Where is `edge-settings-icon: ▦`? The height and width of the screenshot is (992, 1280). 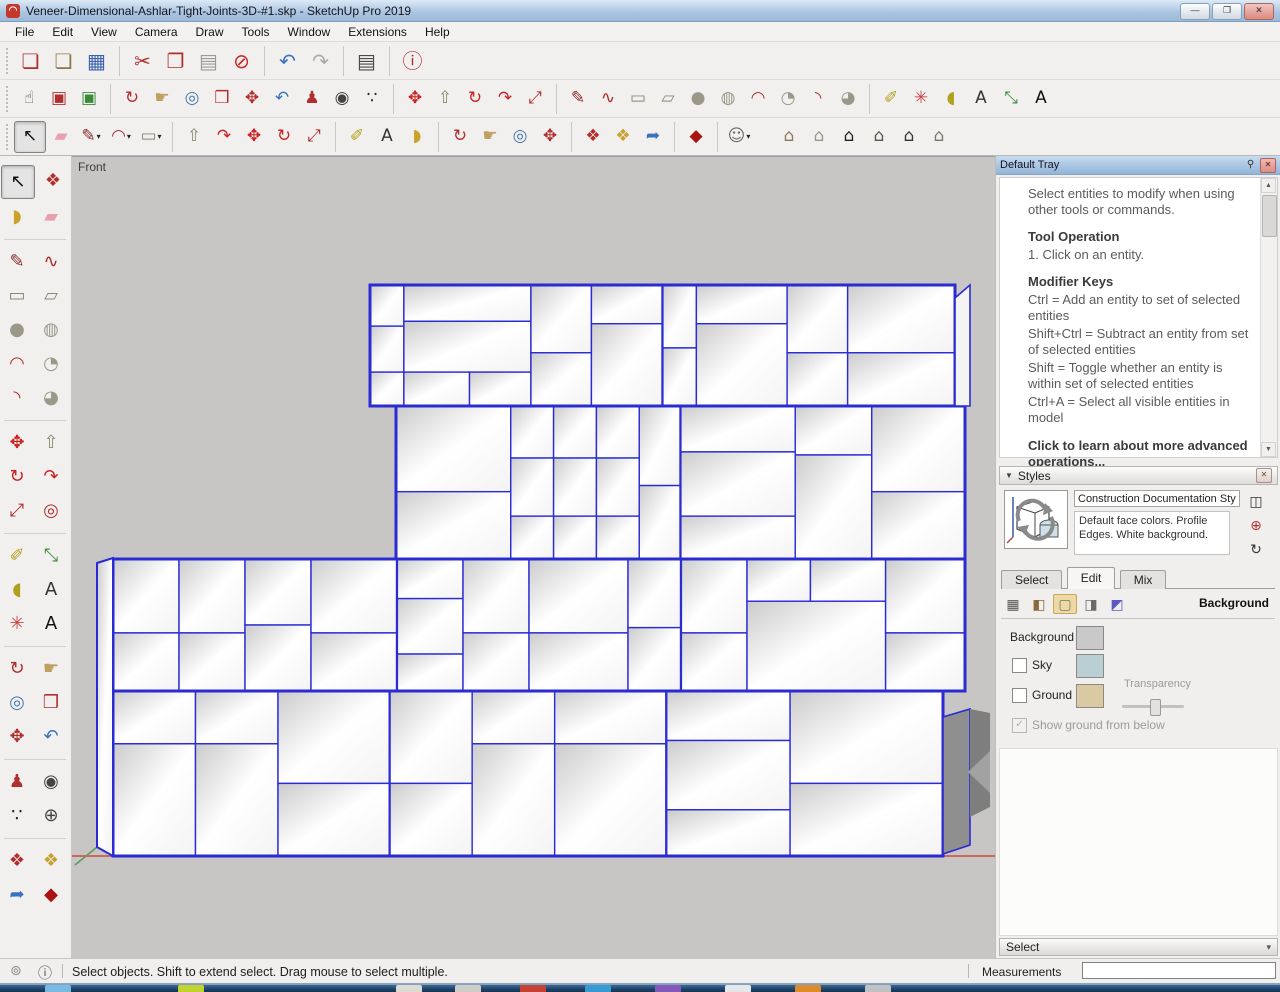
edge-settings-icon: ▦ is located at coordinates (1013, 605).